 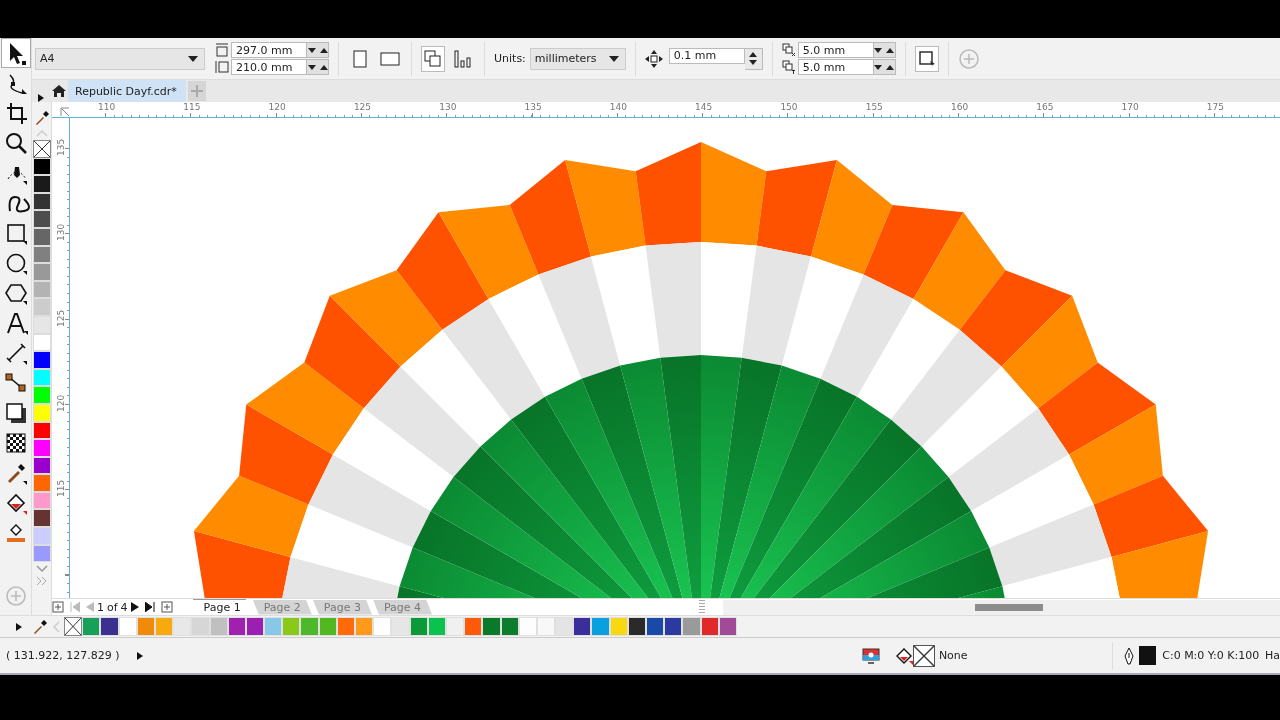 I want to click on nudge-field: 0.1 mm, so click(x=706, y=55).